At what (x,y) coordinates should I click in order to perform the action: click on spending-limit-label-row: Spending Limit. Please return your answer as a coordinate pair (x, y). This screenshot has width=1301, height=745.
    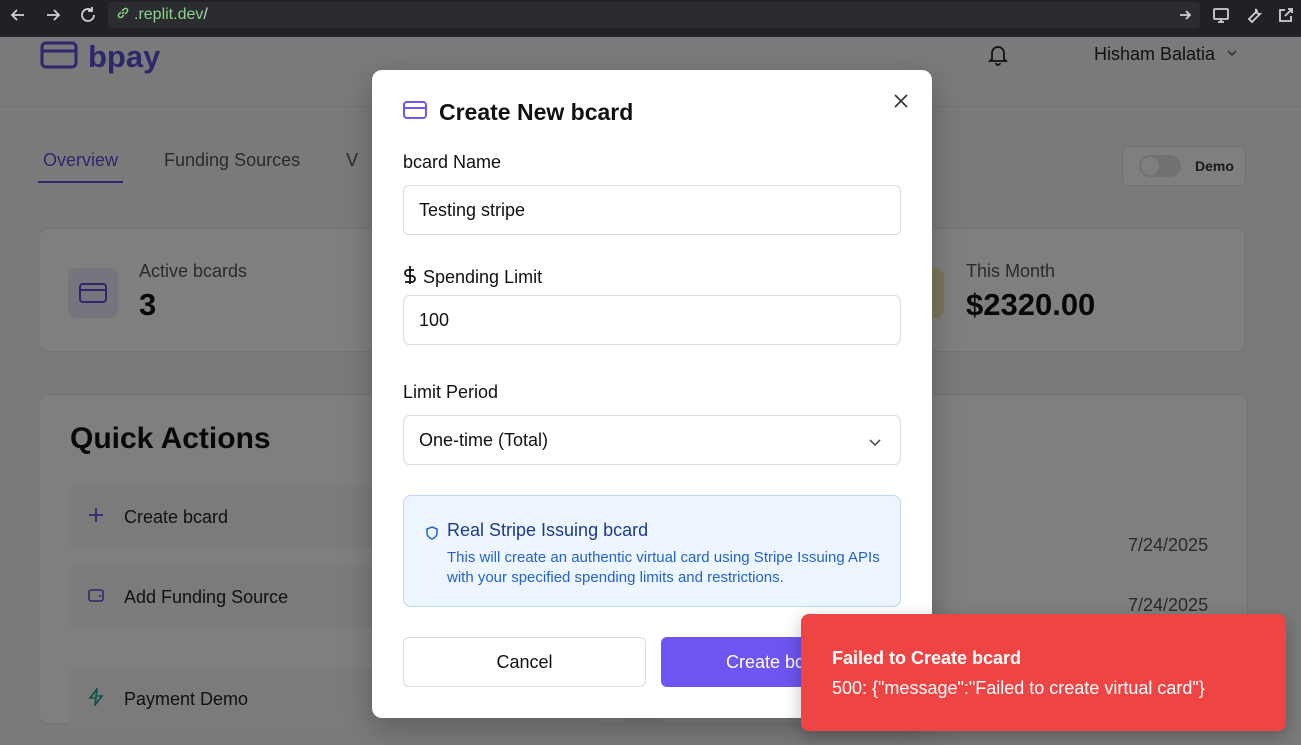
    Looking at the image, I should click on (472, 277).